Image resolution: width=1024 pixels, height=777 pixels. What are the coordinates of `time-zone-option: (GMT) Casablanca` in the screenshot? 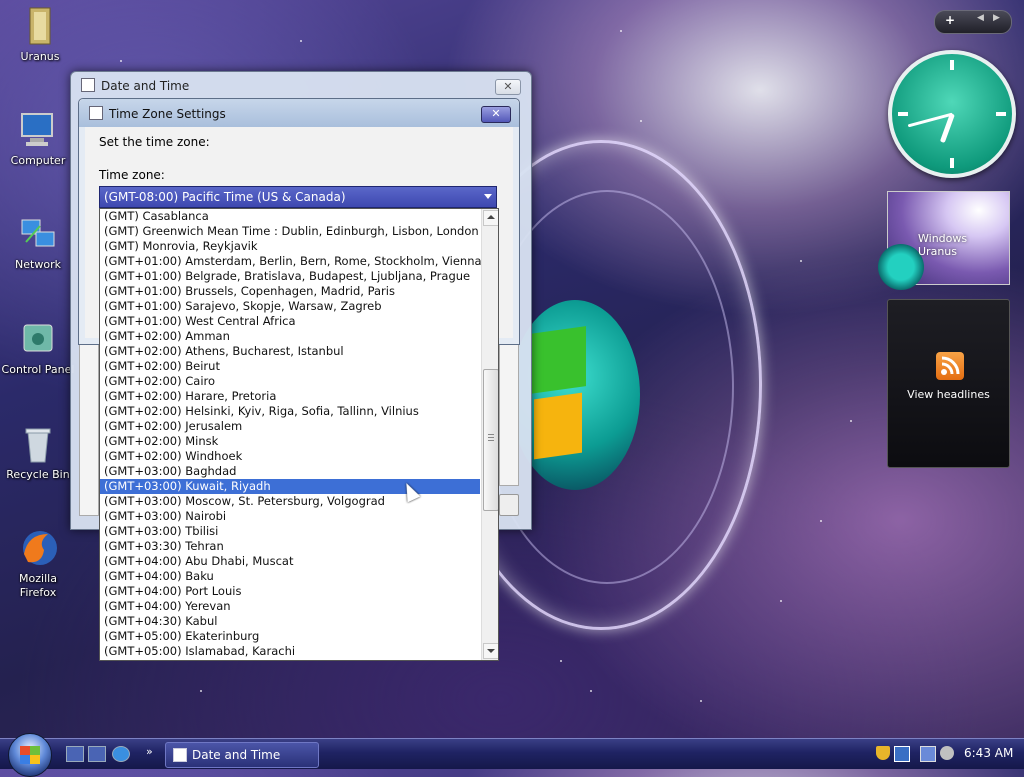 It's located at (290, 216).